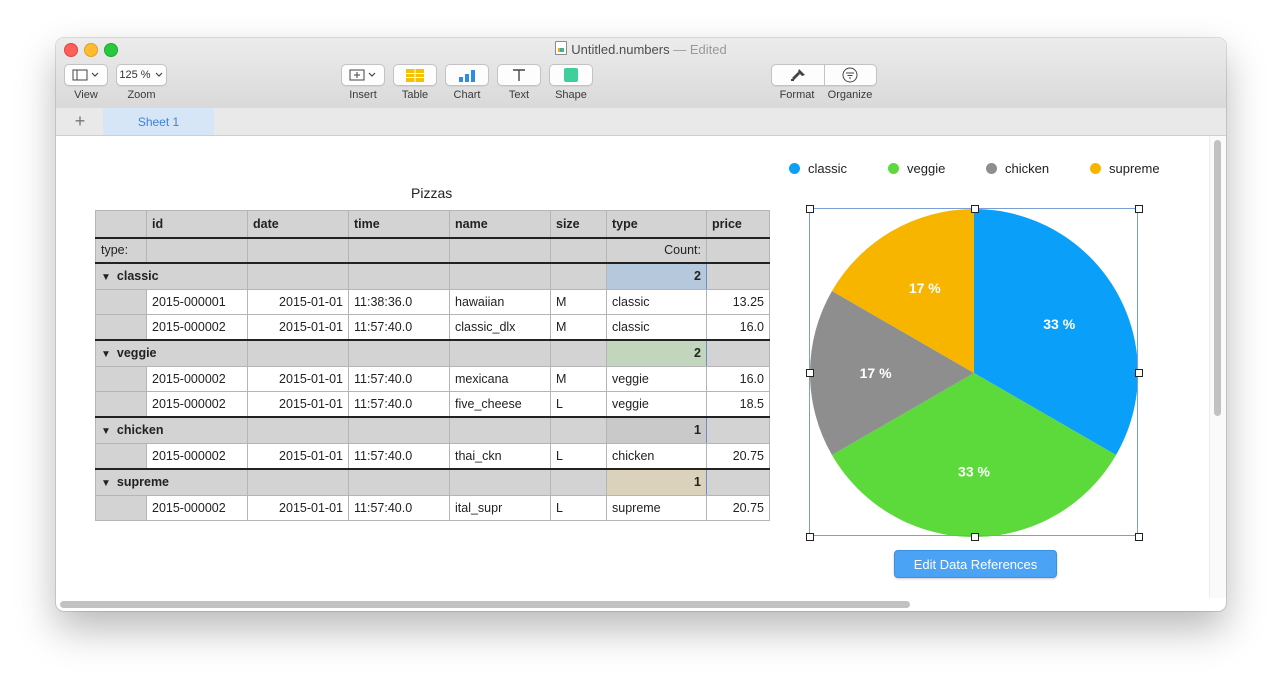 The height and width of the screenshot is (686, 1282). What do you see at coordinates (415, 75) in the screenshot?
I see `table-button` at bounding box center [415, 75].